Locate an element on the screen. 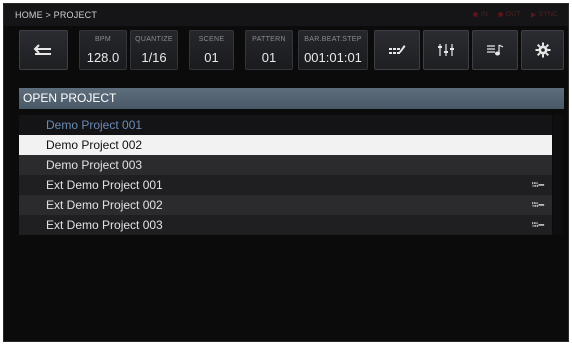  pattern-display: PATTERN 01 is located at coordinates (269, 50).